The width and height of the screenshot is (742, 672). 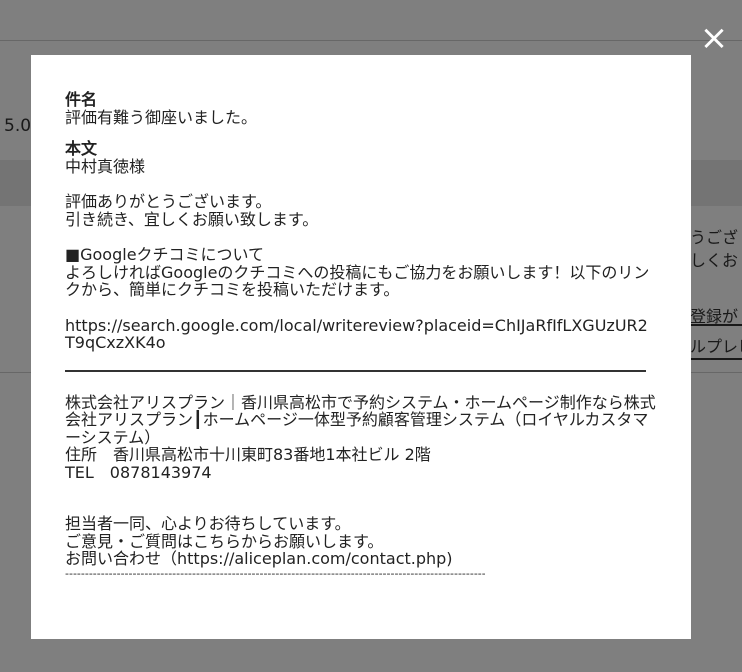 I want to click on body-label: 本文, so click(x=81, y=148).